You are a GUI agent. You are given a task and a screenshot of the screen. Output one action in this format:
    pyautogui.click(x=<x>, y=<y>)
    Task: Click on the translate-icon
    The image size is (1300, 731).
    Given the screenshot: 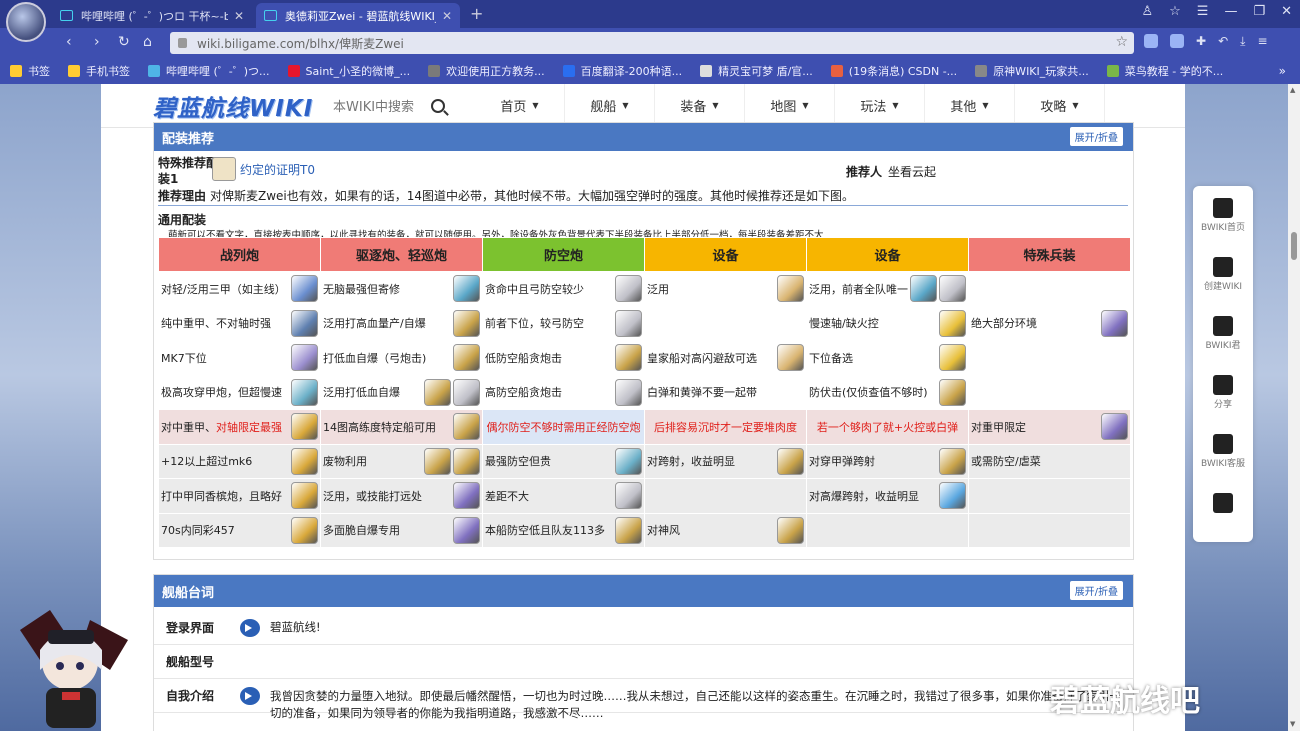 What is the action you would take?
    pyautogui.click(x=1177, y=41)
    